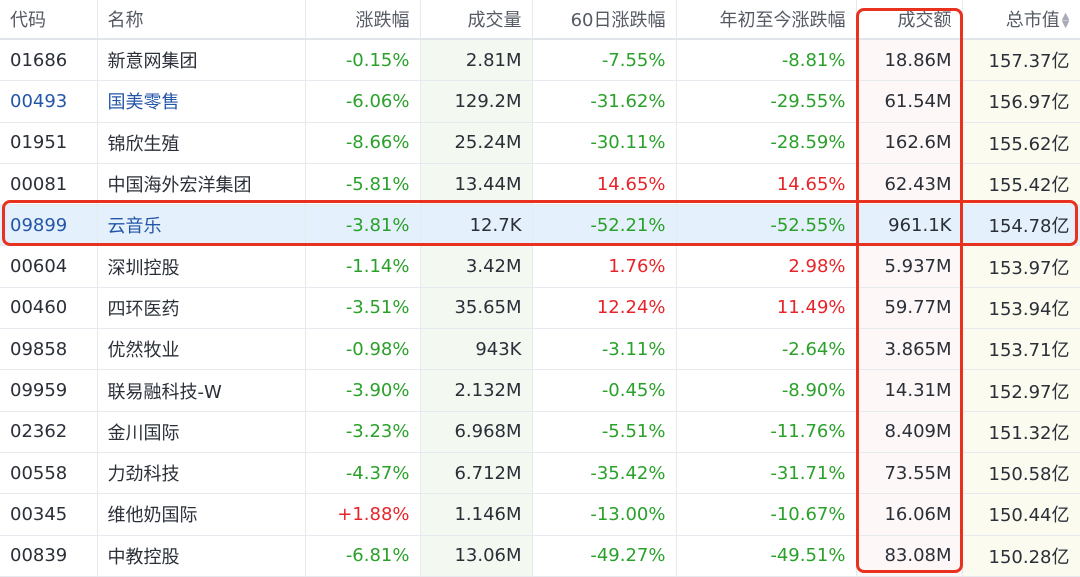 The height and width of the screenshot is (577, 1080). I want to click on header-row: 代码 名称 涨跌幅 成交量 60日涨跌幅 年初至今涨跌幅 成交额 总市值 ▲ ▼, so click(540, 20).